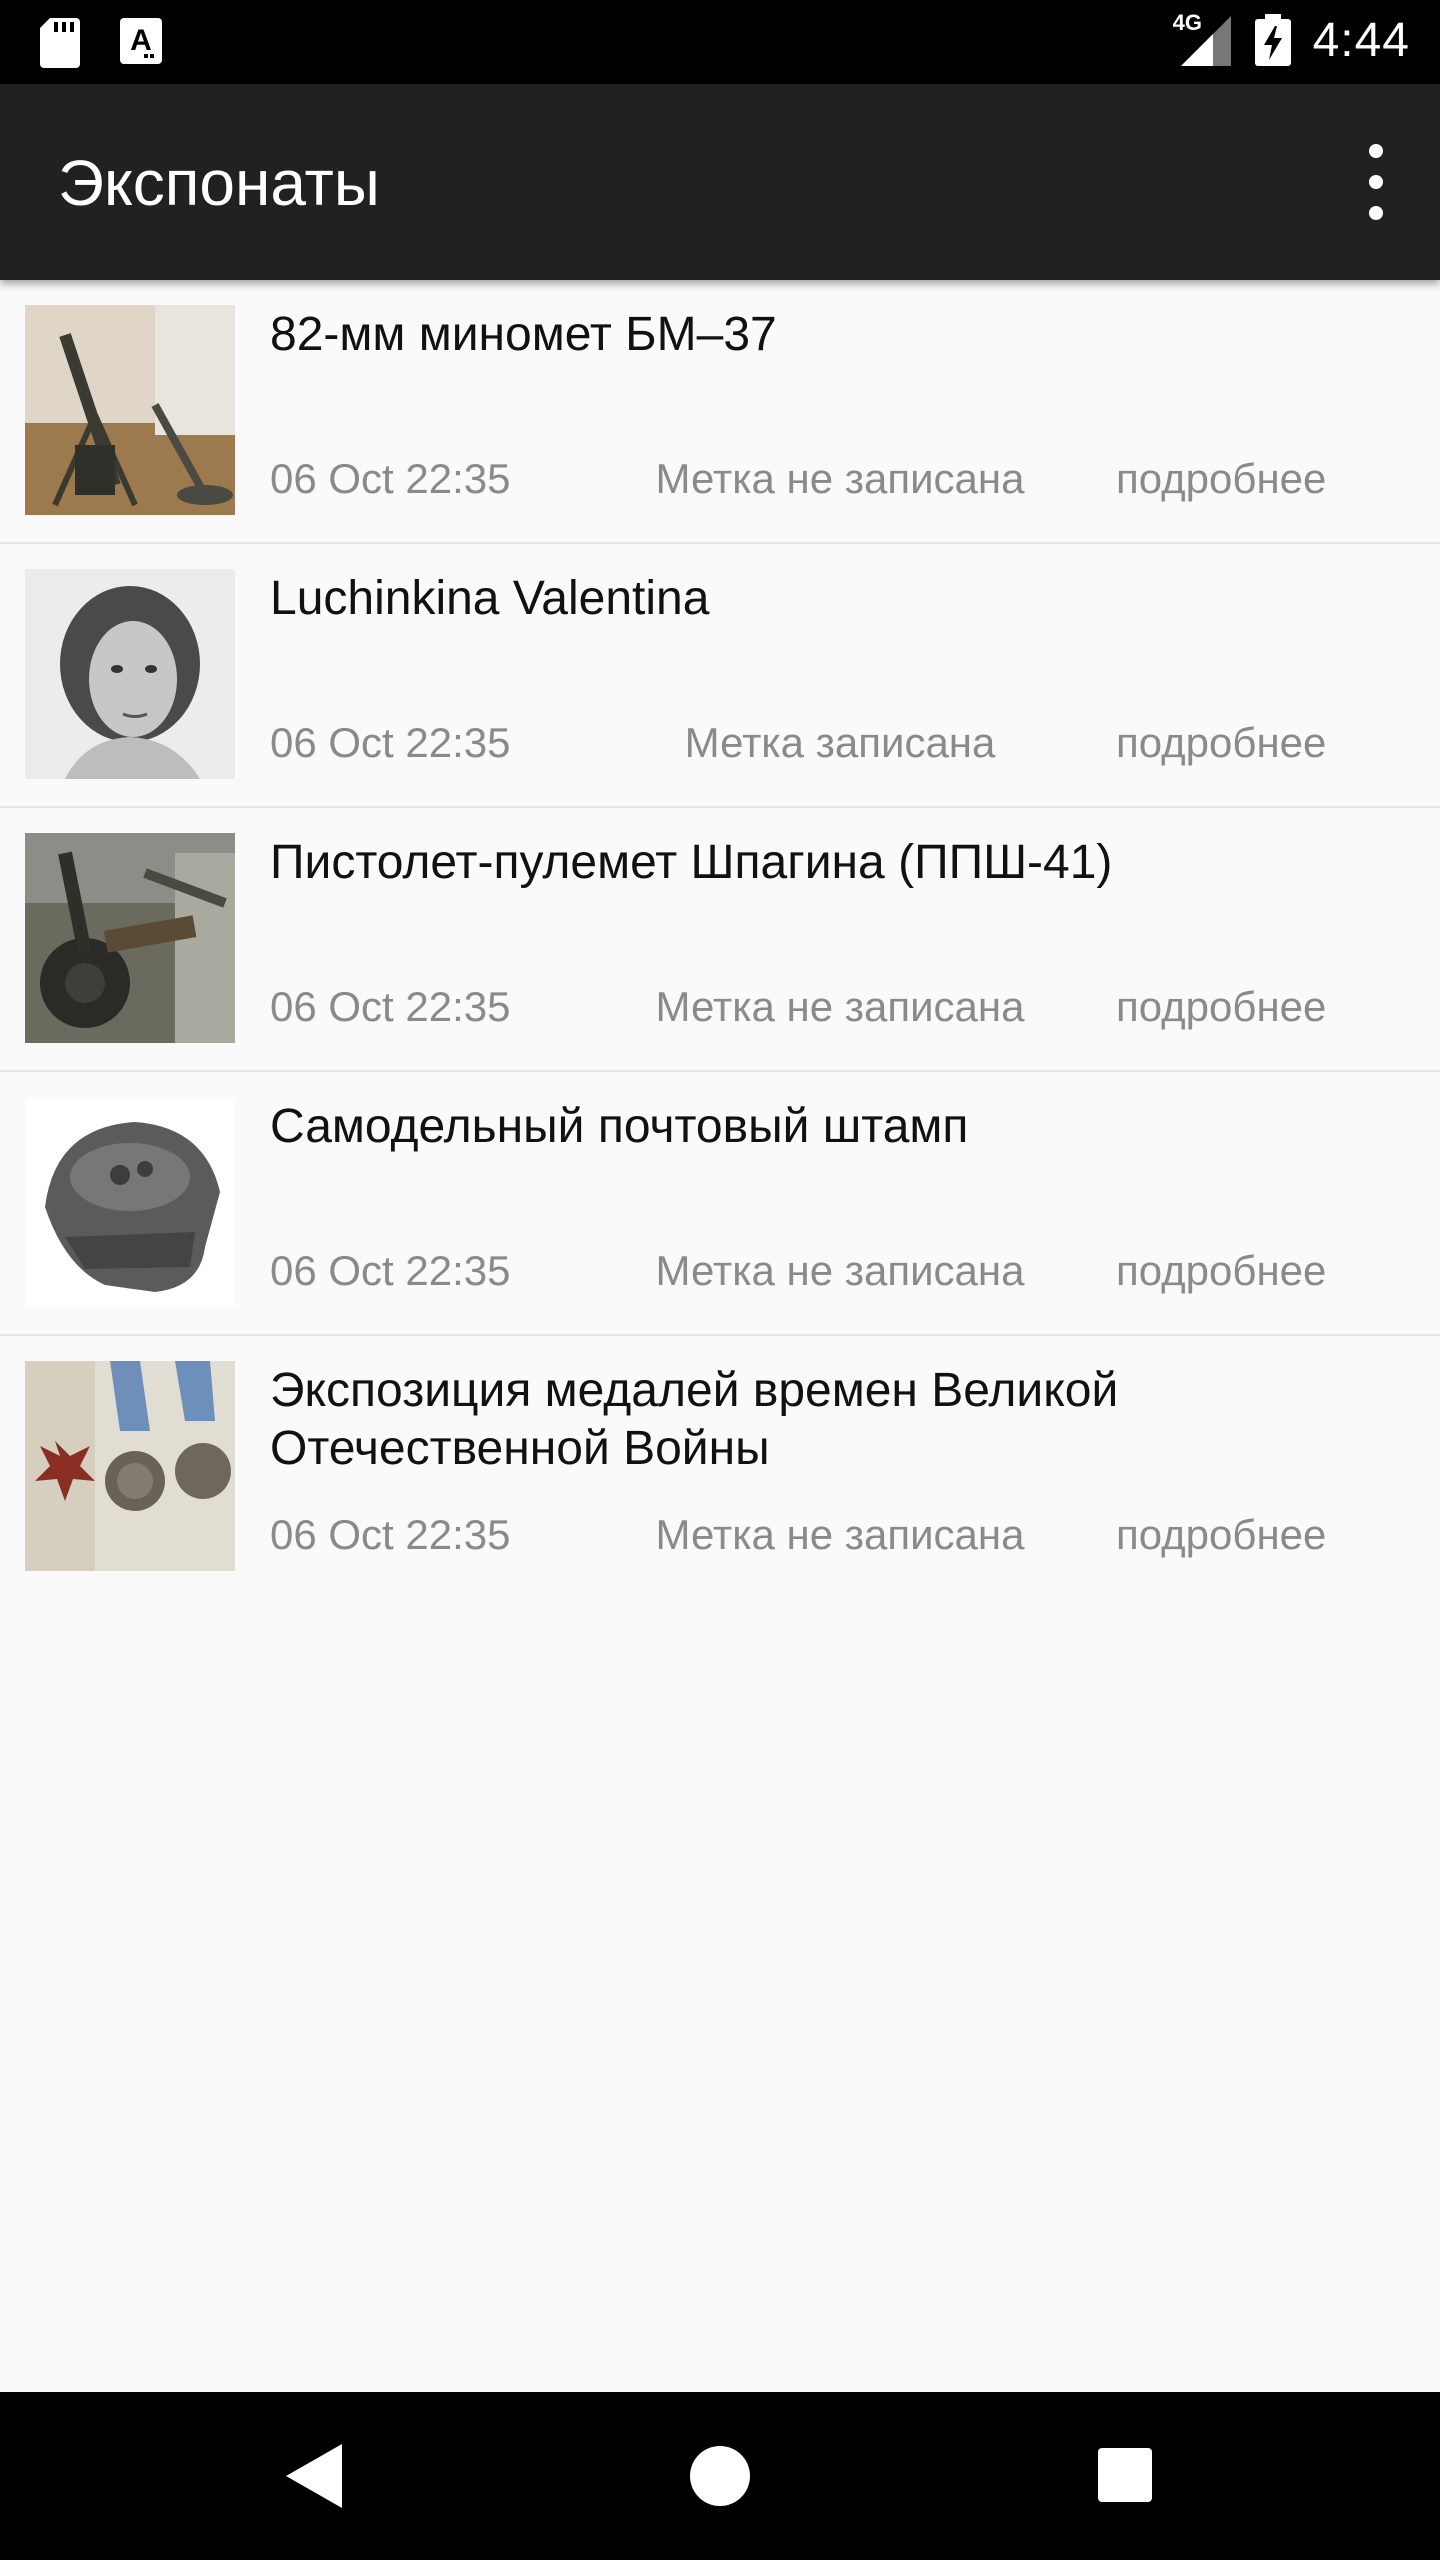  What do you see at coordinates (1272, 40) in the screenshot?
I see `battery-charging-icon` at bounding box center [1272, 40].